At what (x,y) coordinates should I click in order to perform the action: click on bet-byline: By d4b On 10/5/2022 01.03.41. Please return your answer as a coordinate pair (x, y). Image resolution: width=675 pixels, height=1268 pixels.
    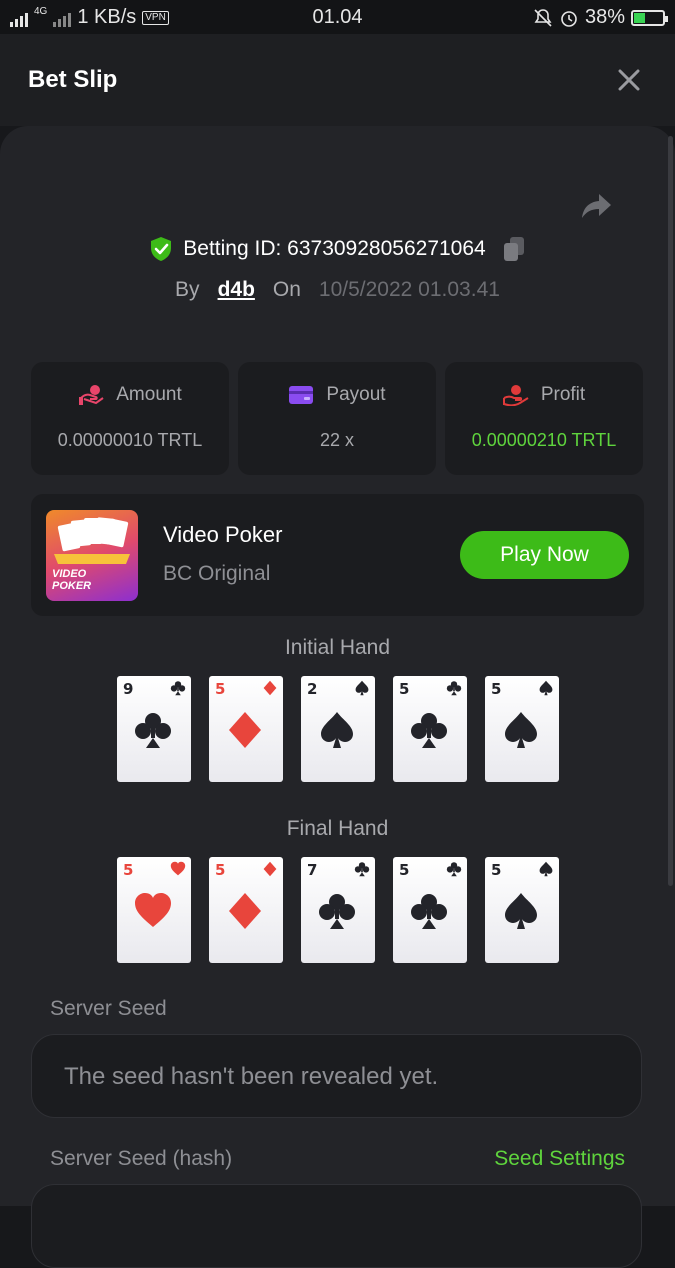
    Looking at the image, I should click on (337, 290).